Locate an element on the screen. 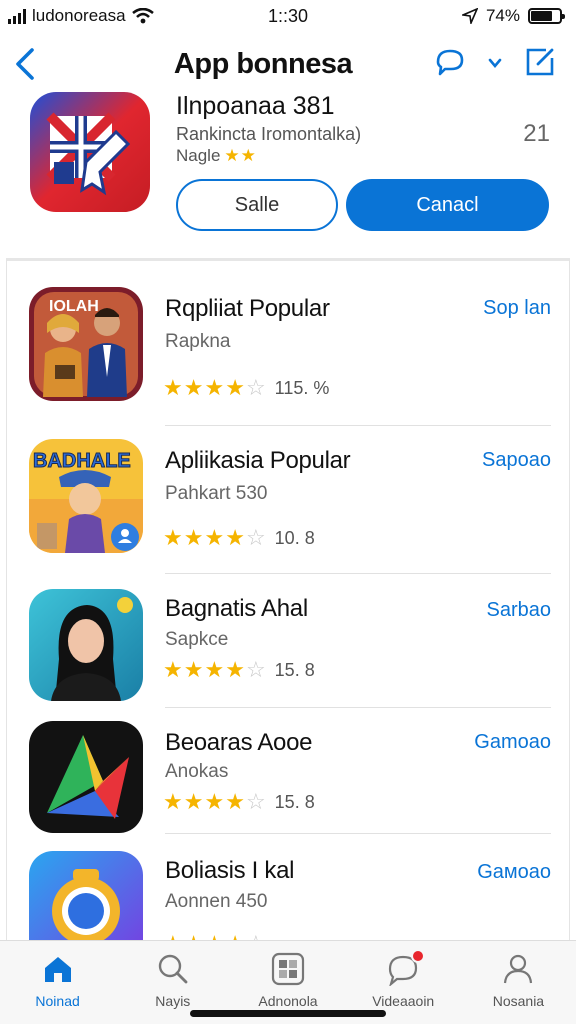 The width and height of the screenshot is (576, 1024). status-bar: ludonoreasa 1::30 74% is located at coordinates (288, 17).